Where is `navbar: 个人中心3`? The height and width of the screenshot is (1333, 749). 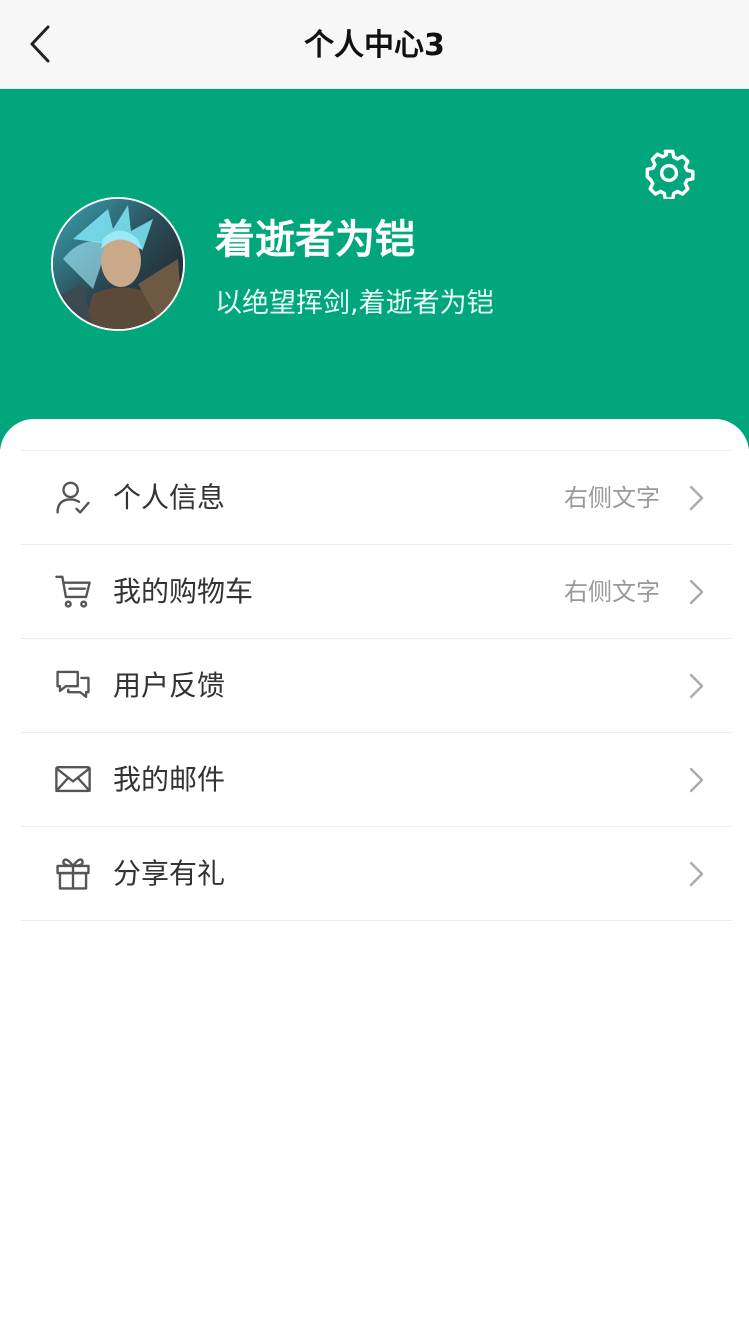
navbar: 个人中心3 is located at coordinates (374, 44).